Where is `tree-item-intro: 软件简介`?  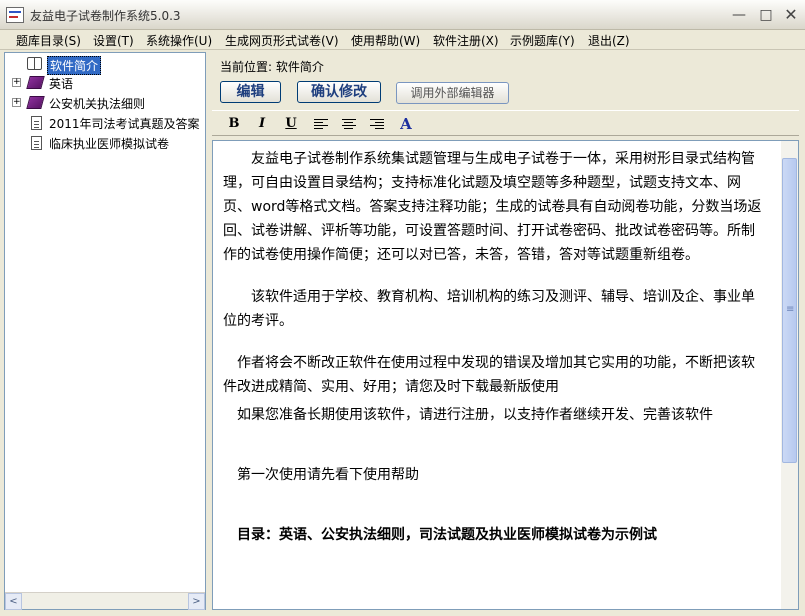
tree-item-intro: 软件简介 is located at coordinates (105, 65).